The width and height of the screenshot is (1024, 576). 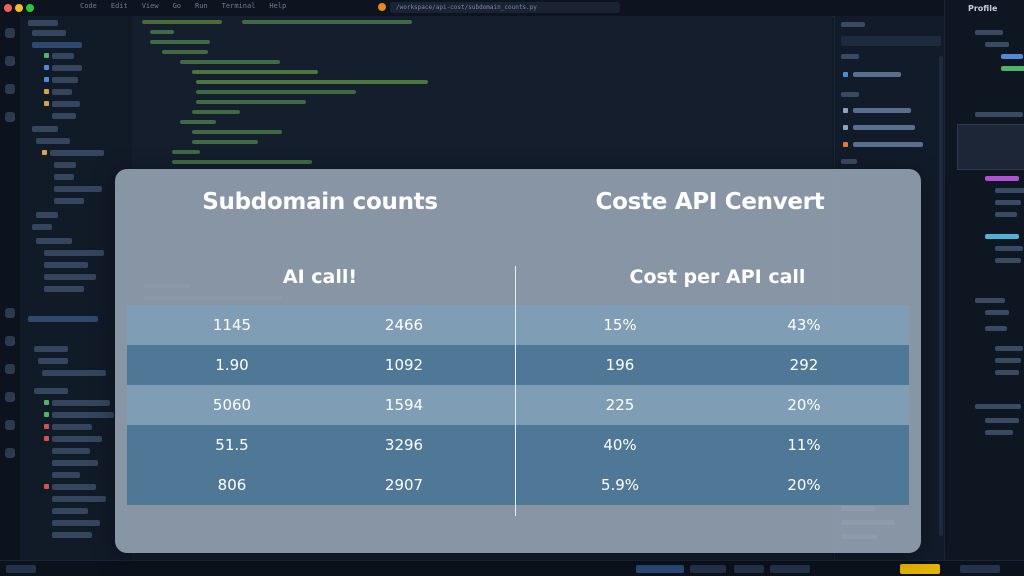 I want to click on table-cell: 1145, so click(x=232, y=325).